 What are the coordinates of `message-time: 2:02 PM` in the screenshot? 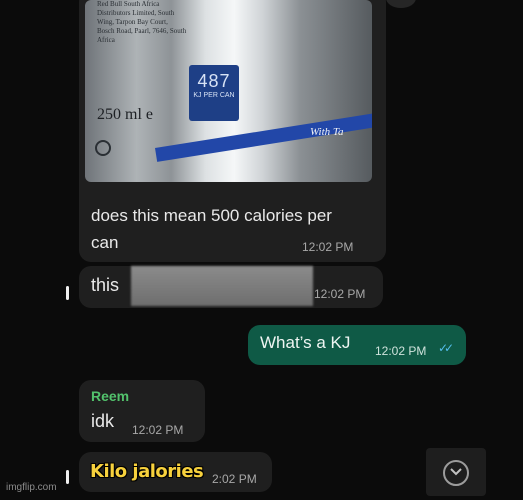 It's located at (234, 479).